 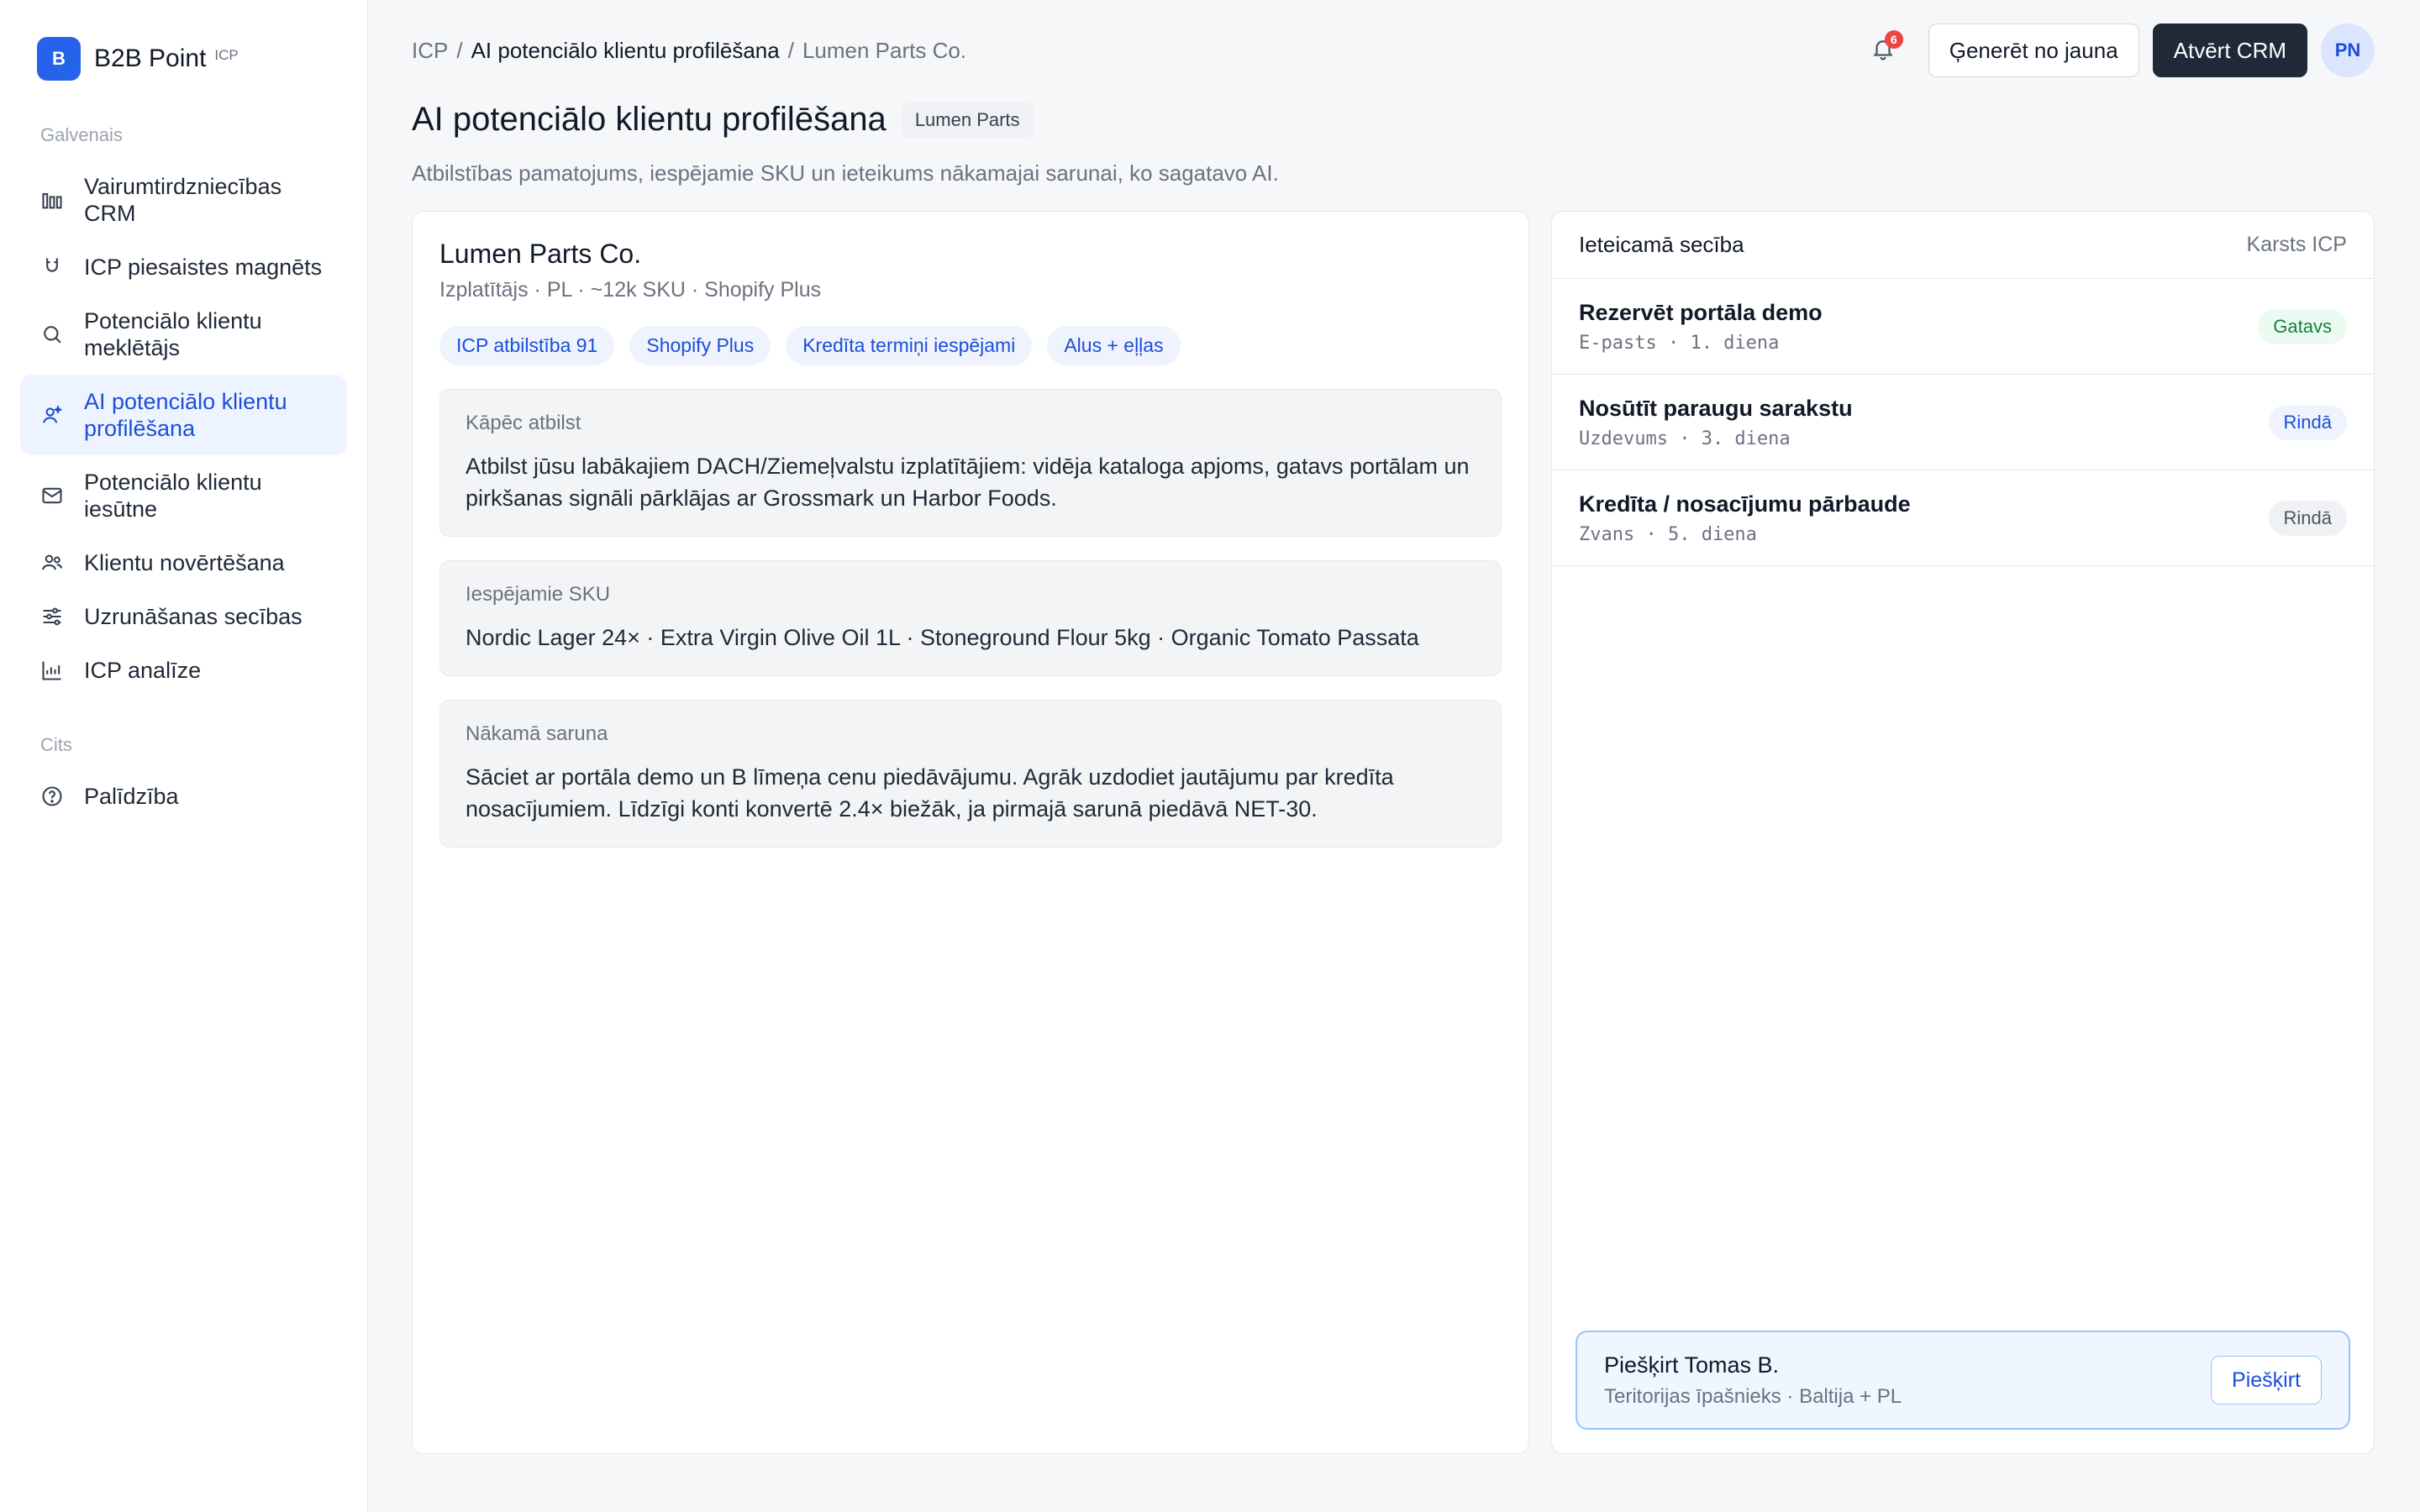 What do you see at coordinates (52, 200) in the screenshot?
I see `bars-chart-icon` at bounding box center [52, 200].